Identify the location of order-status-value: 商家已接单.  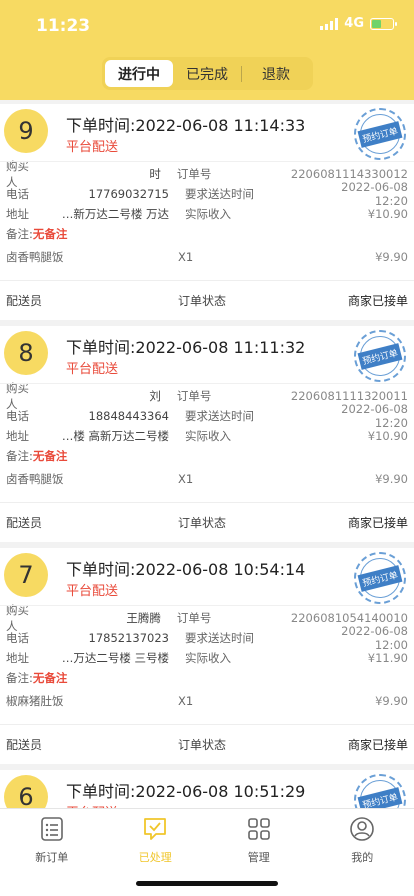
(377, 523).